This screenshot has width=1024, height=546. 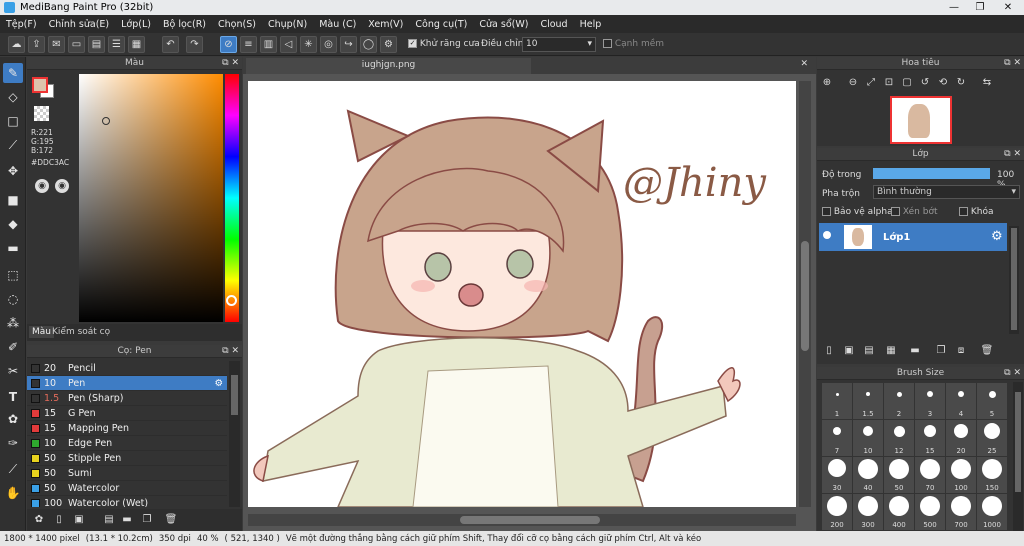 I want to click on adjust-dropdown: 10 ▾, so click(x=559, y=44).